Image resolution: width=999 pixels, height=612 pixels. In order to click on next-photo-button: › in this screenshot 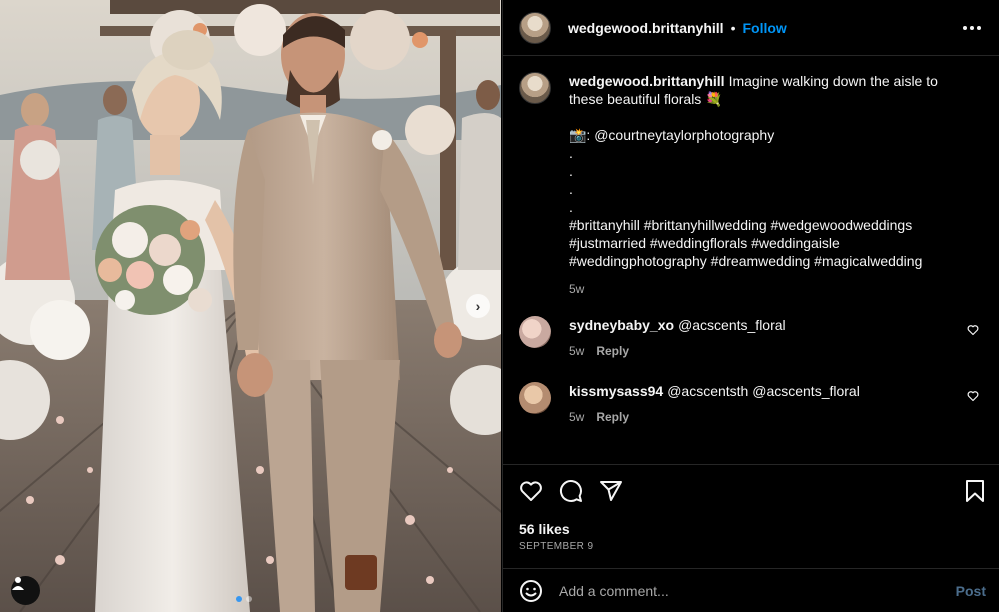, I will do `click(478, 306)`.